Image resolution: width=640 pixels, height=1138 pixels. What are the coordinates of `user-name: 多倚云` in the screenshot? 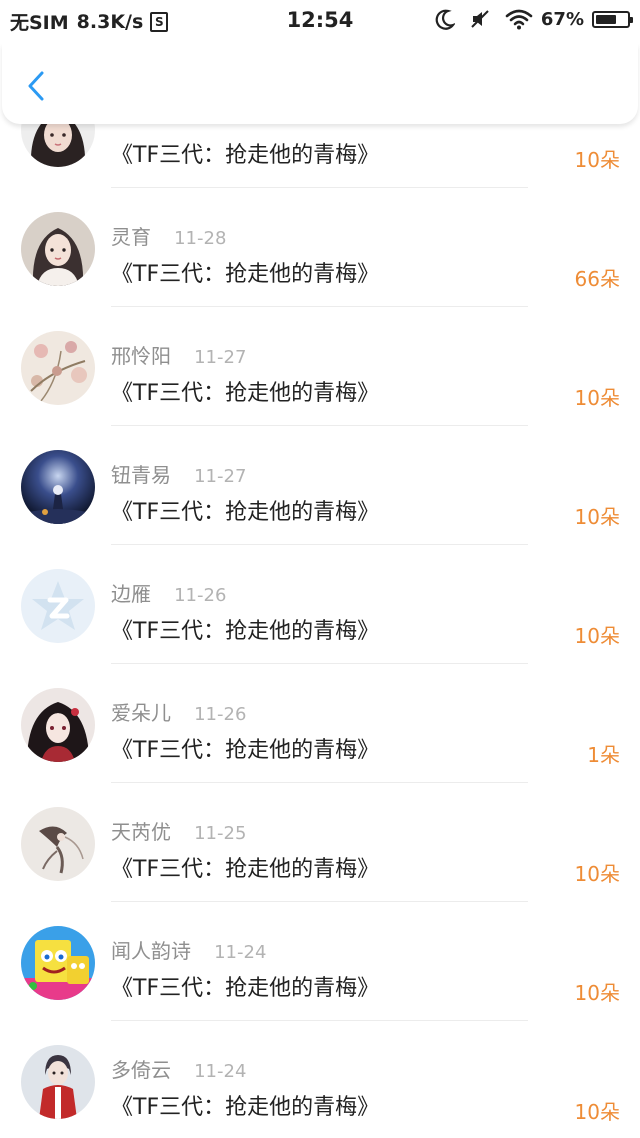 It's located at (141, 1070).